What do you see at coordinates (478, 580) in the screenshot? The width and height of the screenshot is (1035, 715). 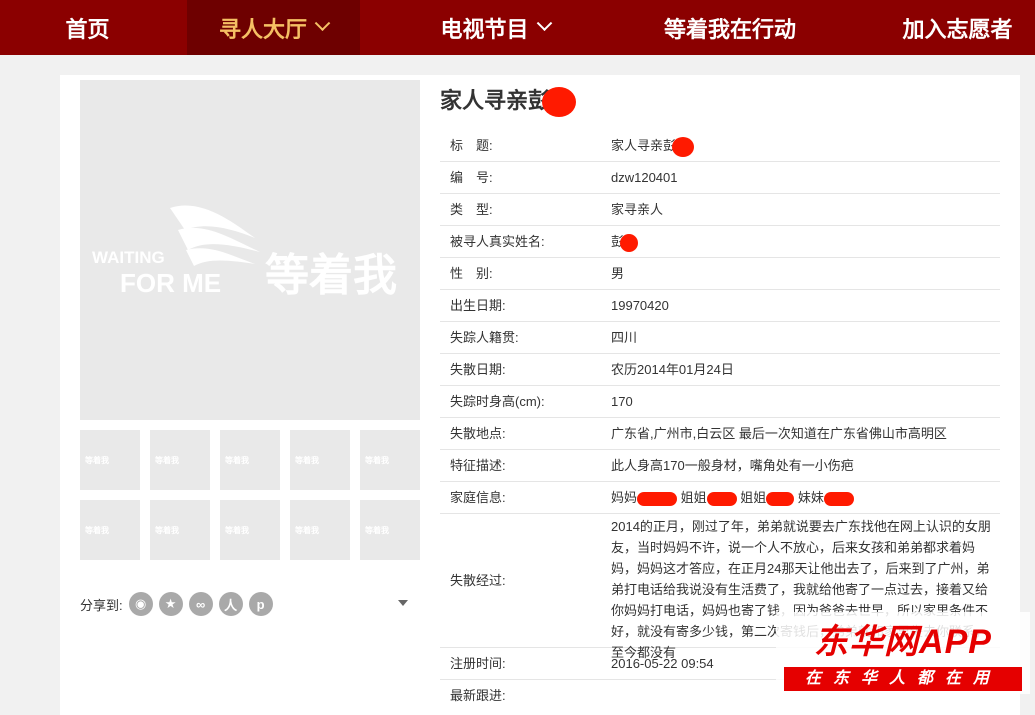 I see `info-label: 失散经过:` at bounding box center [478, 580].